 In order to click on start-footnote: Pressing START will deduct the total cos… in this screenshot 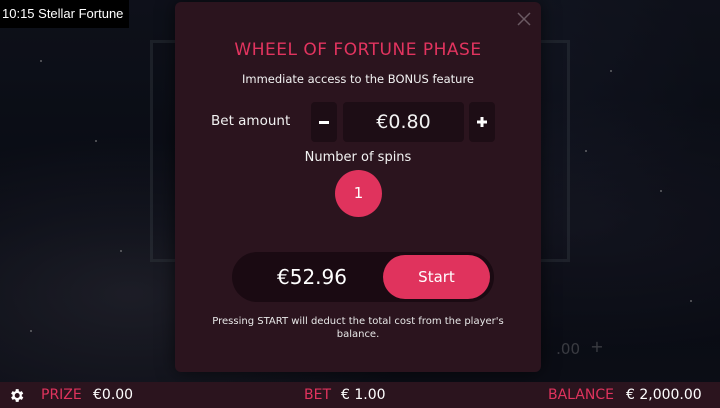, I will do `click(358, 328)`.